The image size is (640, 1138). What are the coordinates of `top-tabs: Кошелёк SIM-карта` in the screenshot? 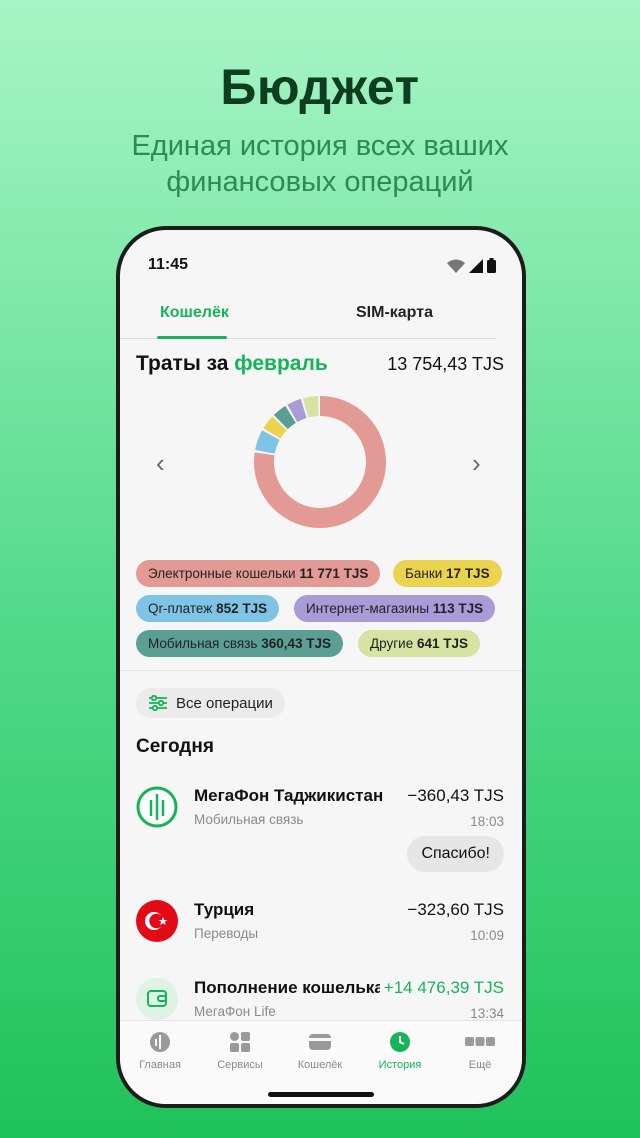 It's located at (321, 320).